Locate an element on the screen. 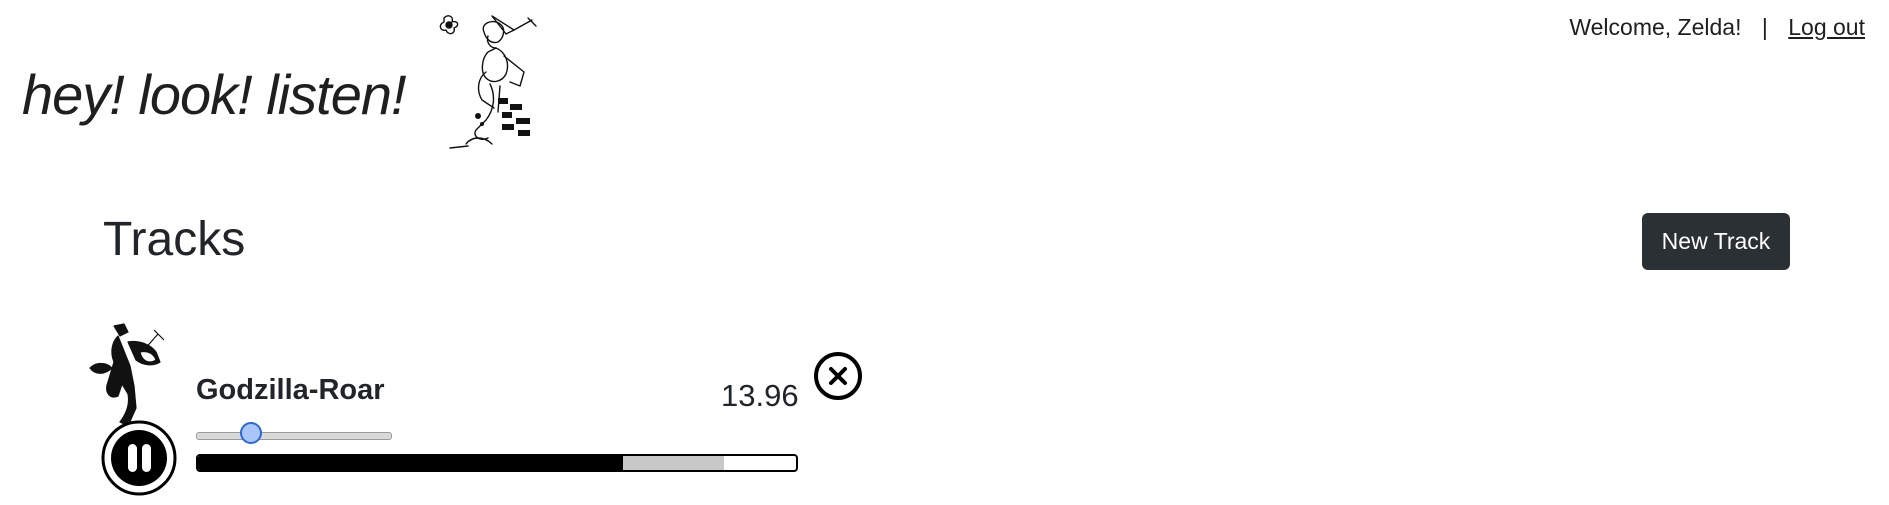  remove-track-button is located at coordinates (838, 376).